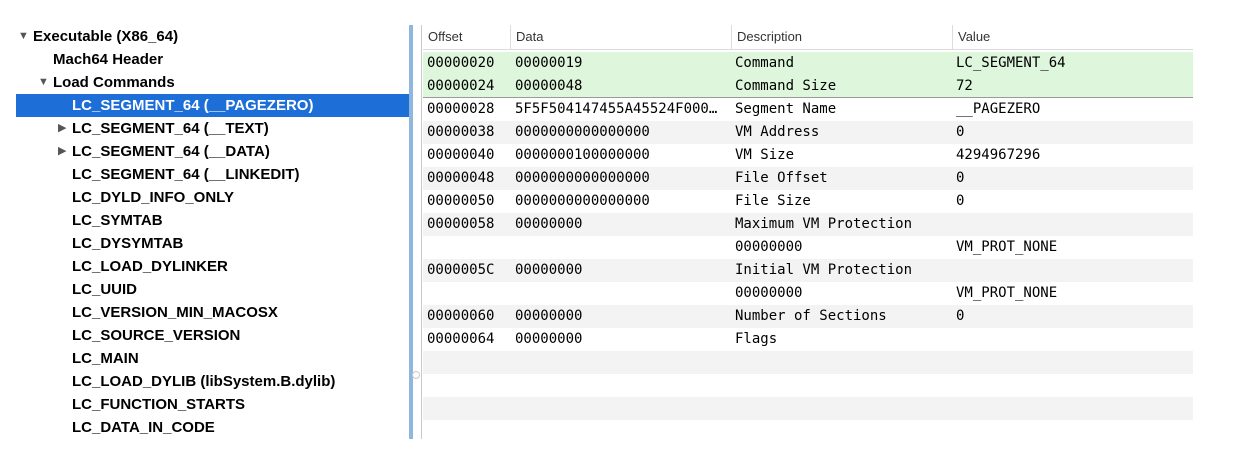 The image size is (1240, 466). I want to click on tree-item: LC_SYMTAB, so click(212, 220).